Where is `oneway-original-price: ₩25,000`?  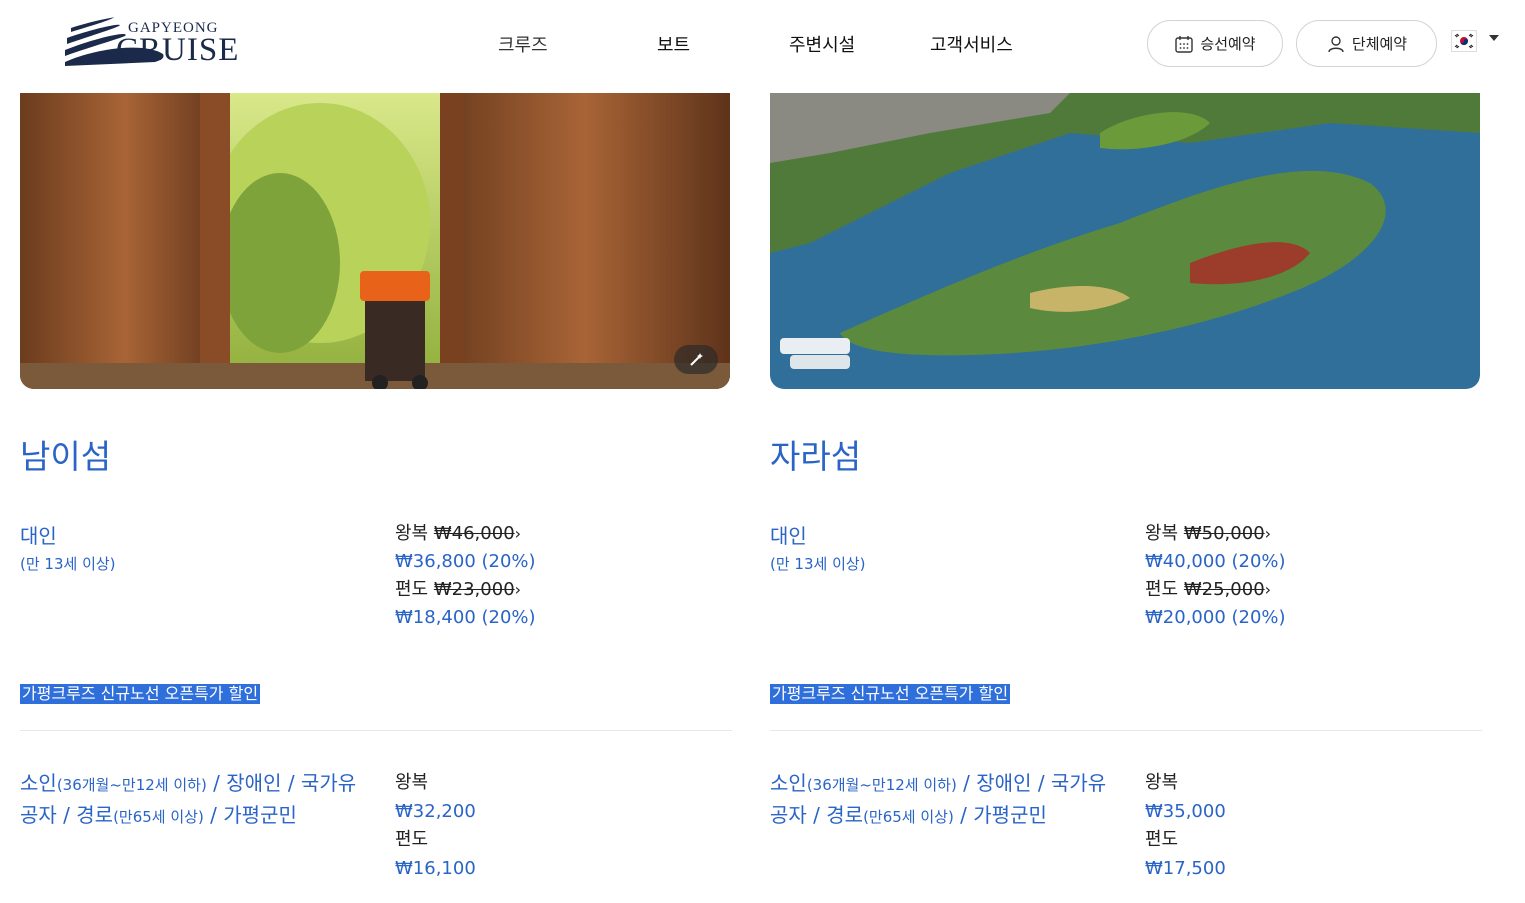
oneway-original-price: ₩25,000 is located at coordinates (1224, 589).